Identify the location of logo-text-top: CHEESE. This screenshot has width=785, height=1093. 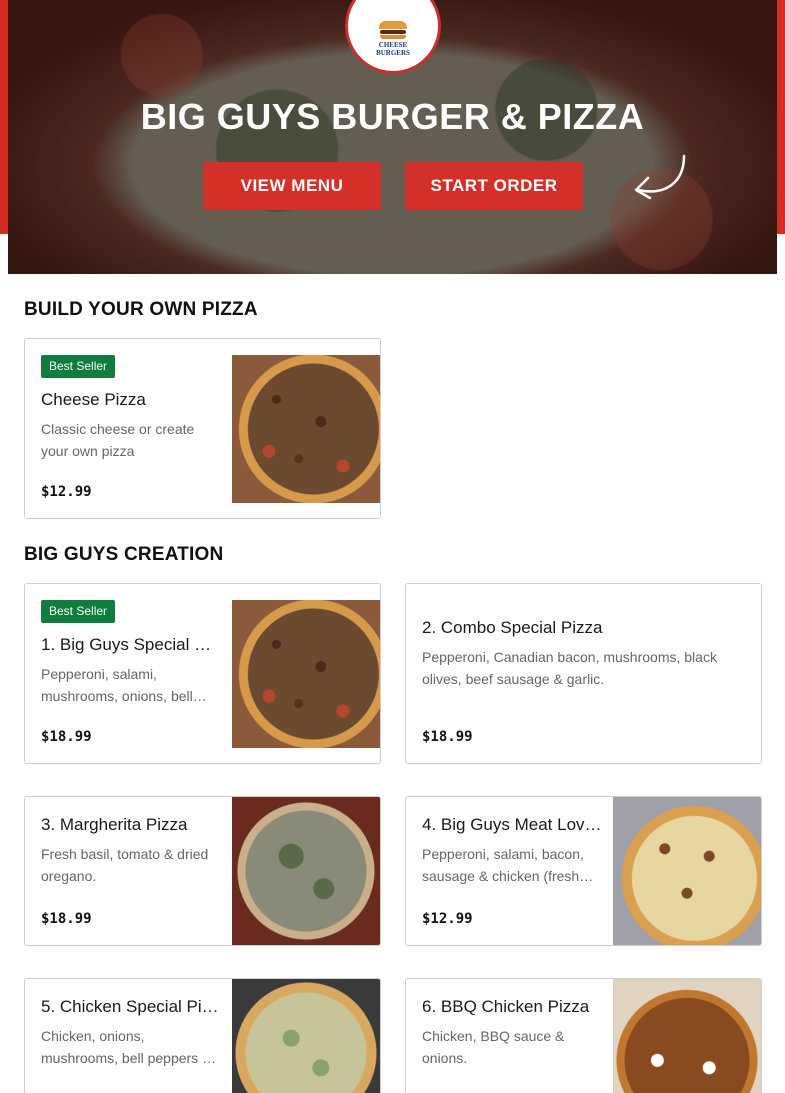
(393, 45).